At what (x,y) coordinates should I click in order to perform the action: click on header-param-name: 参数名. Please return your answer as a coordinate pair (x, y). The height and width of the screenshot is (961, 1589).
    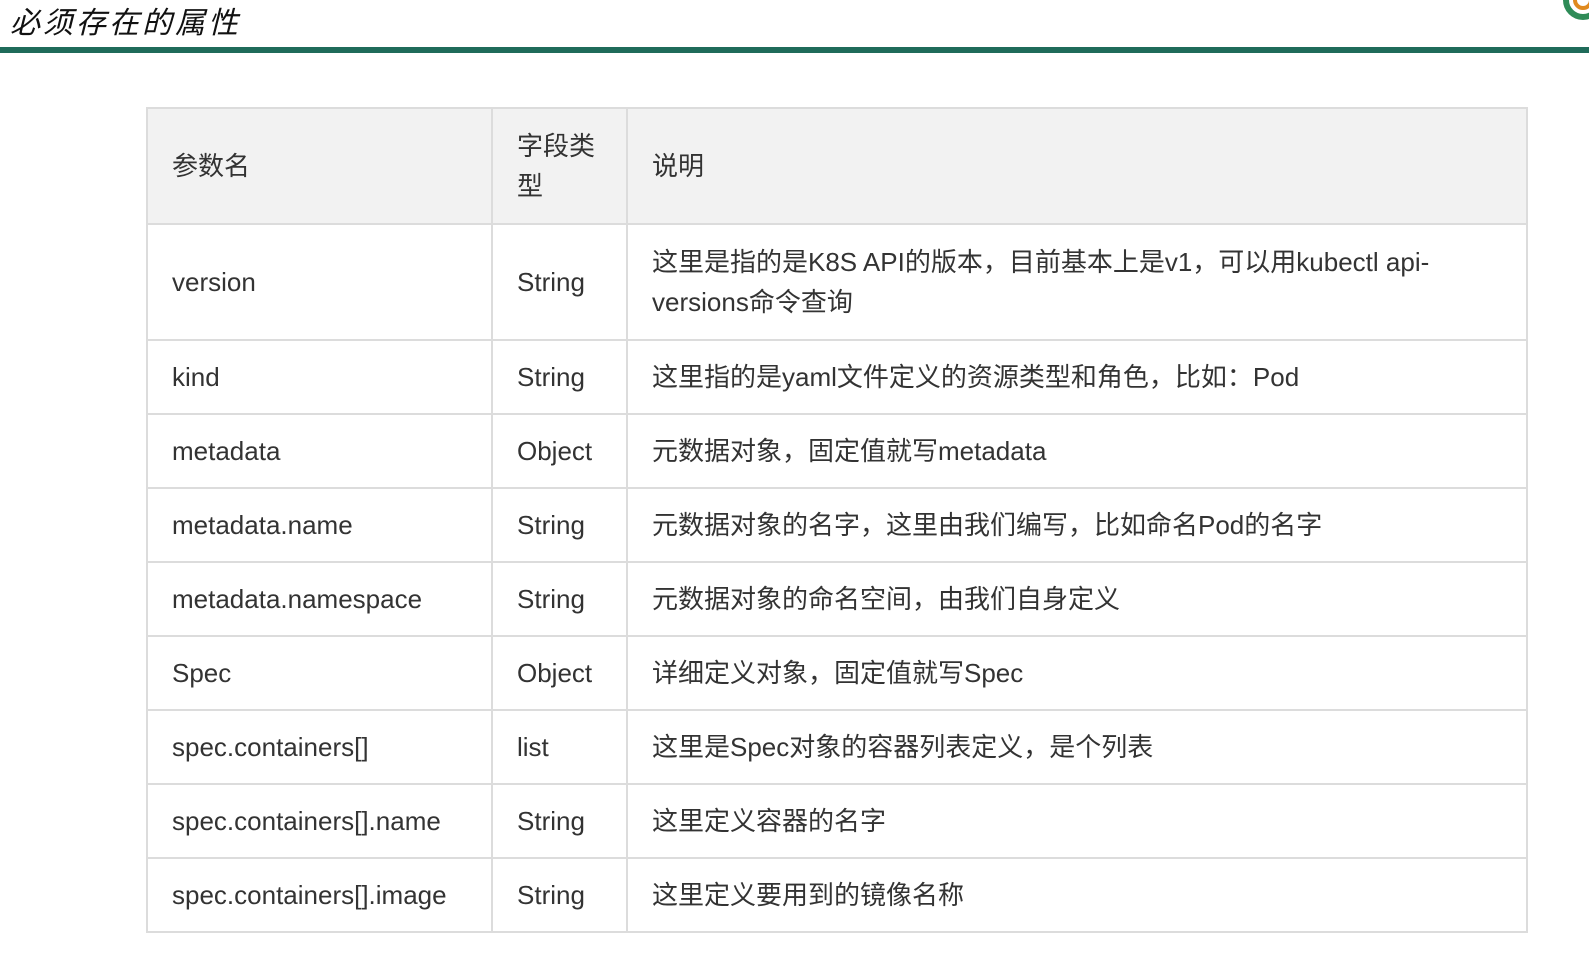
    Looking at the image, I should click on (319, 166).